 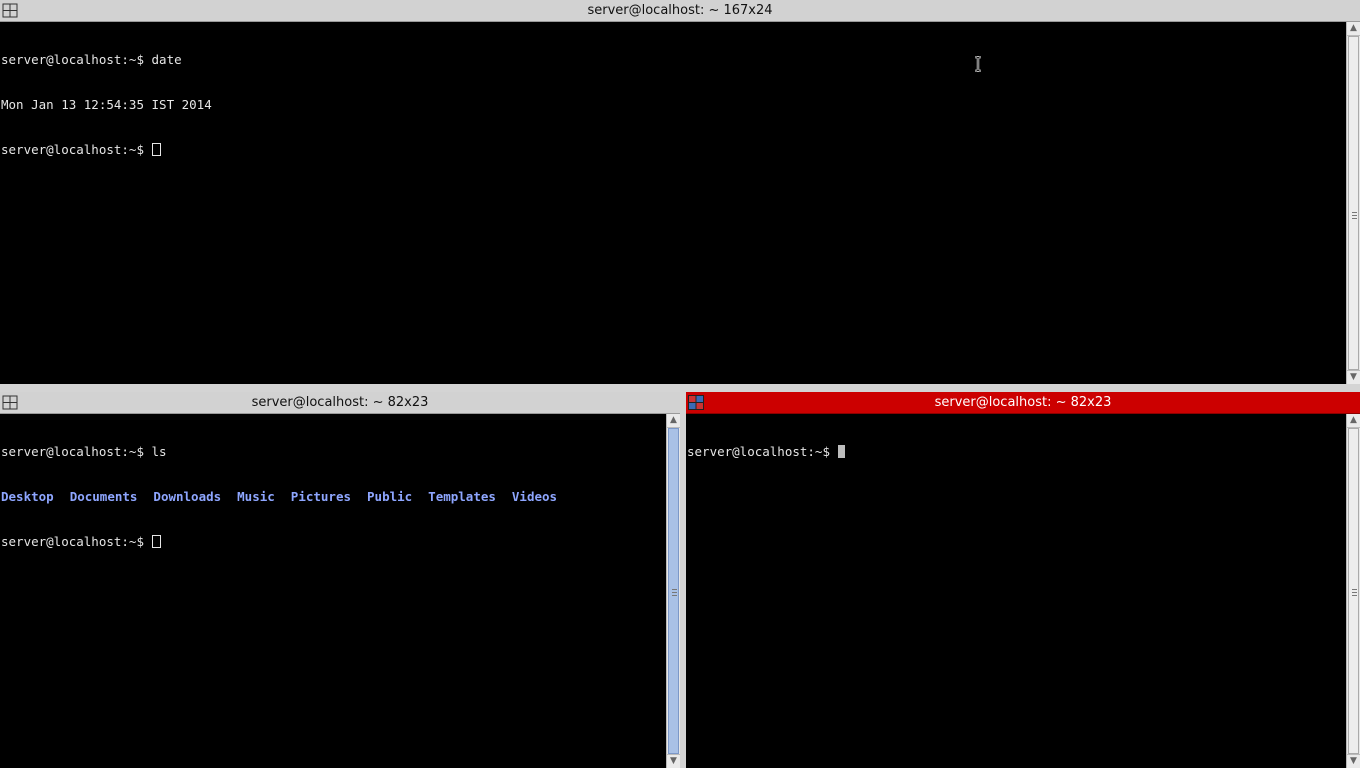 What do you see at coordinates (978, 64) in the screenshot?
I see `ibeam-cursor-icon` at bounding box center [978, 64].